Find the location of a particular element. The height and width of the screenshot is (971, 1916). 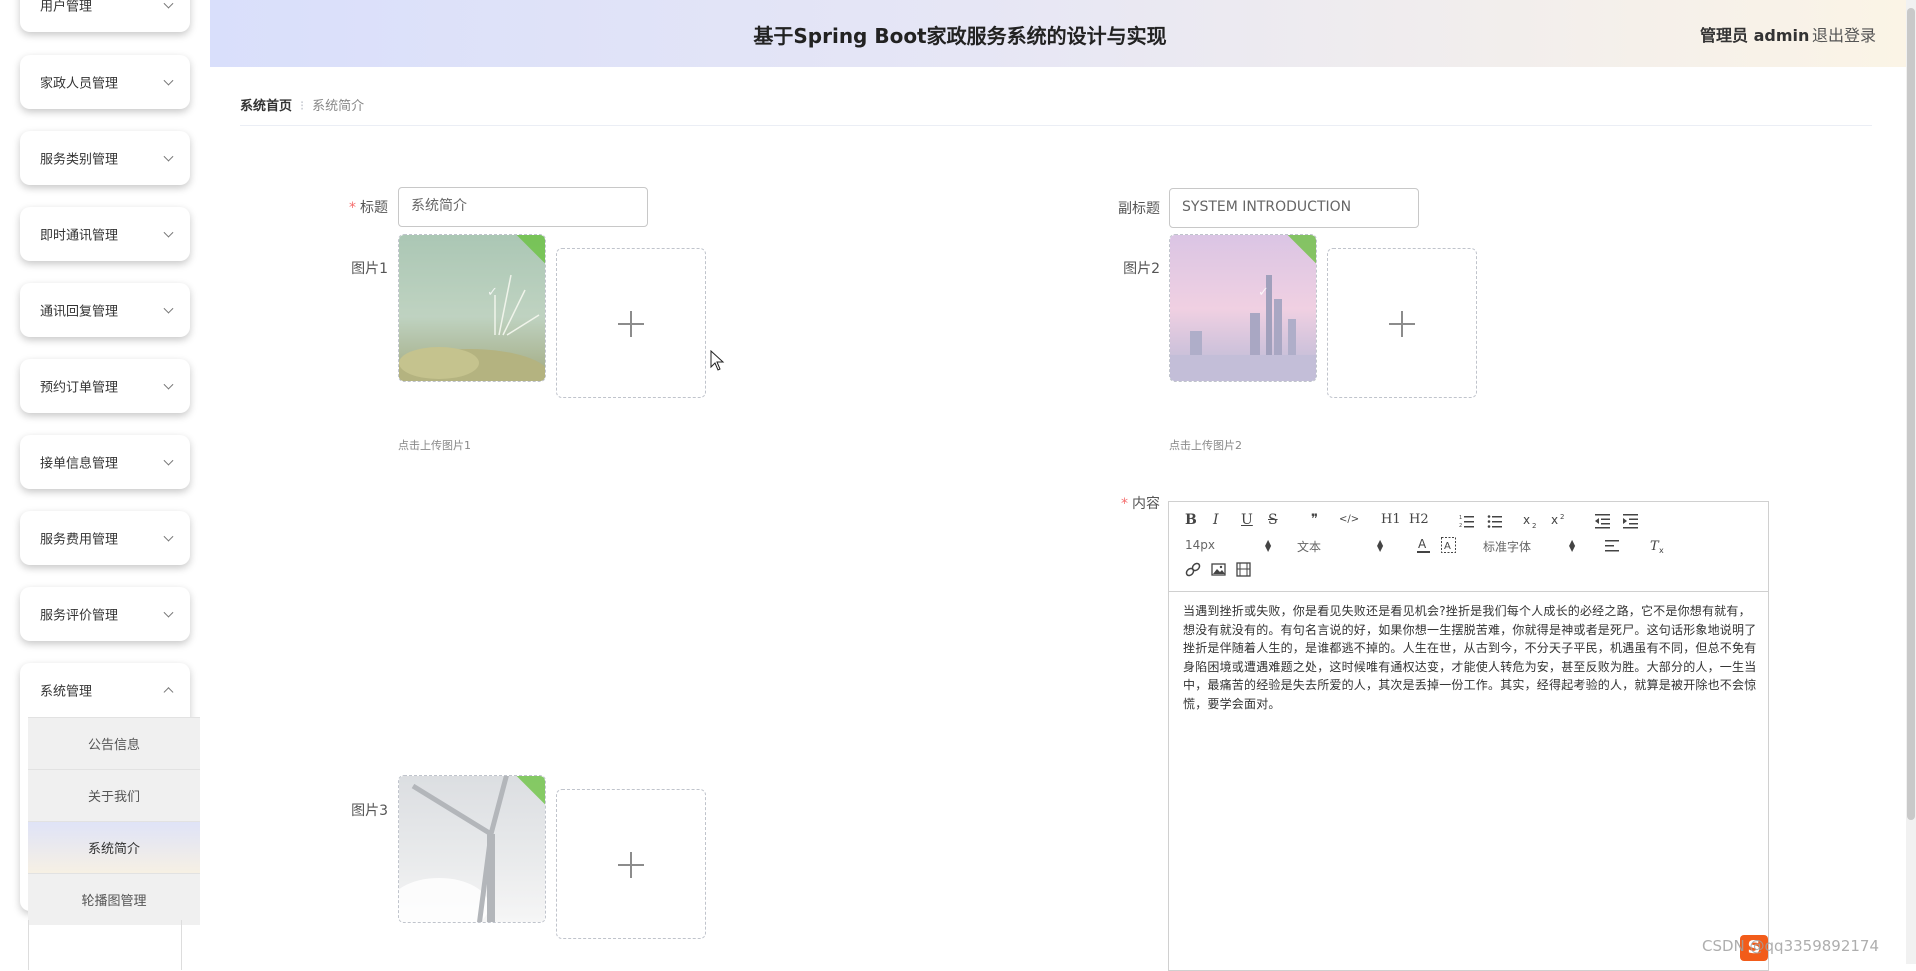

subtitle-input: SYSTEM INTRODUCTION is located at coordinates (1294, 208).